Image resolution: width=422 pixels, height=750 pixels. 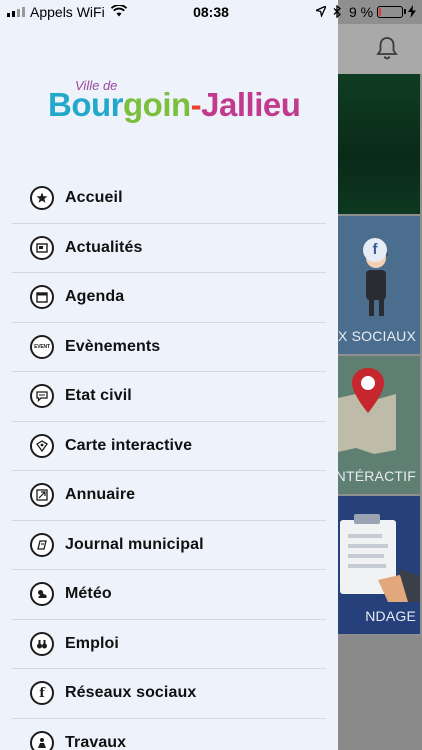 I want to click on home-tile-survey: NDAGE, so click(x=379, y=565).